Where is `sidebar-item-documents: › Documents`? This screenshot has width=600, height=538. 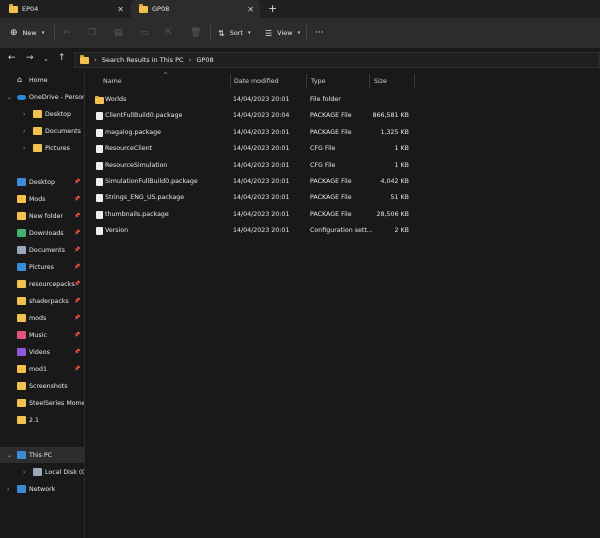 sidebar-item-documents: › Documents is located at coordinates (42, 131).